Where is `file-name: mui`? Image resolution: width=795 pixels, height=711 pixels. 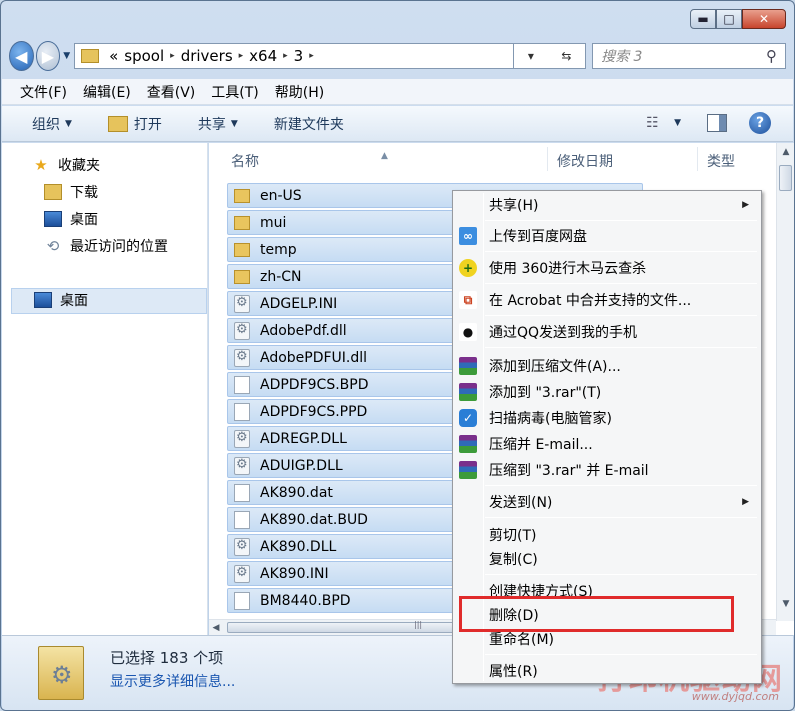
file-name: mui is located at coordinates (273, 222).